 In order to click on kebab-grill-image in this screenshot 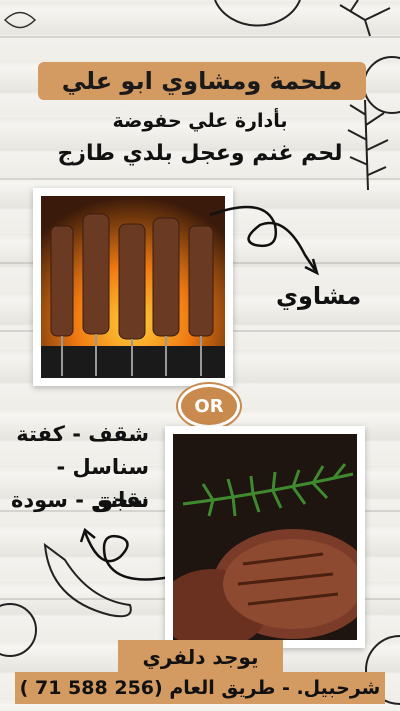, I will do `click(133, 287)`.